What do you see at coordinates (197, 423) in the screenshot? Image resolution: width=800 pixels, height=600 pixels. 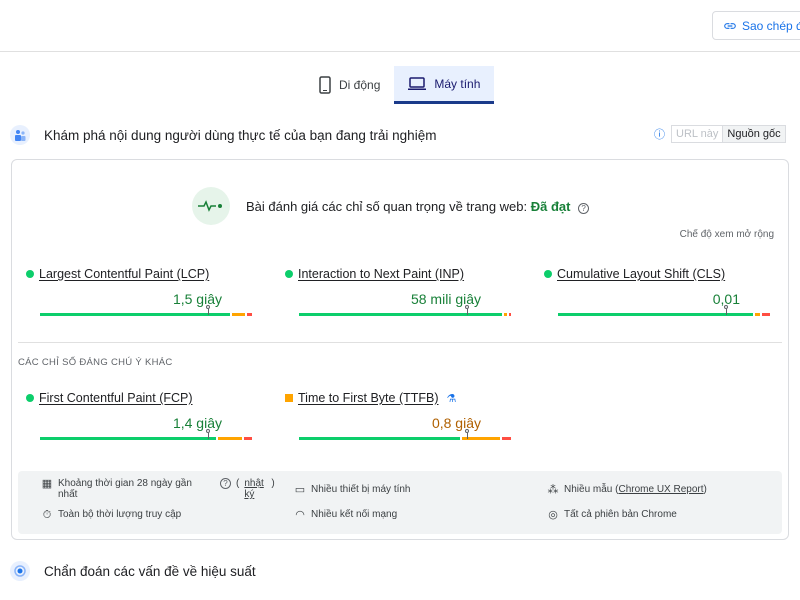 I see `metric-fcp-value: 1,4 giây` at bounding box center [197, 423].